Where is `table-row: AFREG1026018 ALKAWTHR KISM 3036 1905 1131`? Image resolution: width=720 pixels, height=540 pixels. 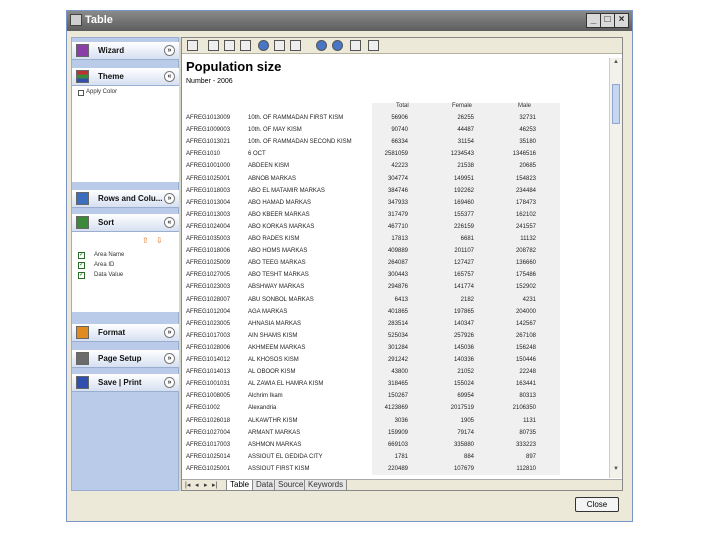
table-row: AFREG1026018 ALKAWTHR KISM 3036 1905 1131 is located at coordinates (372, 423).